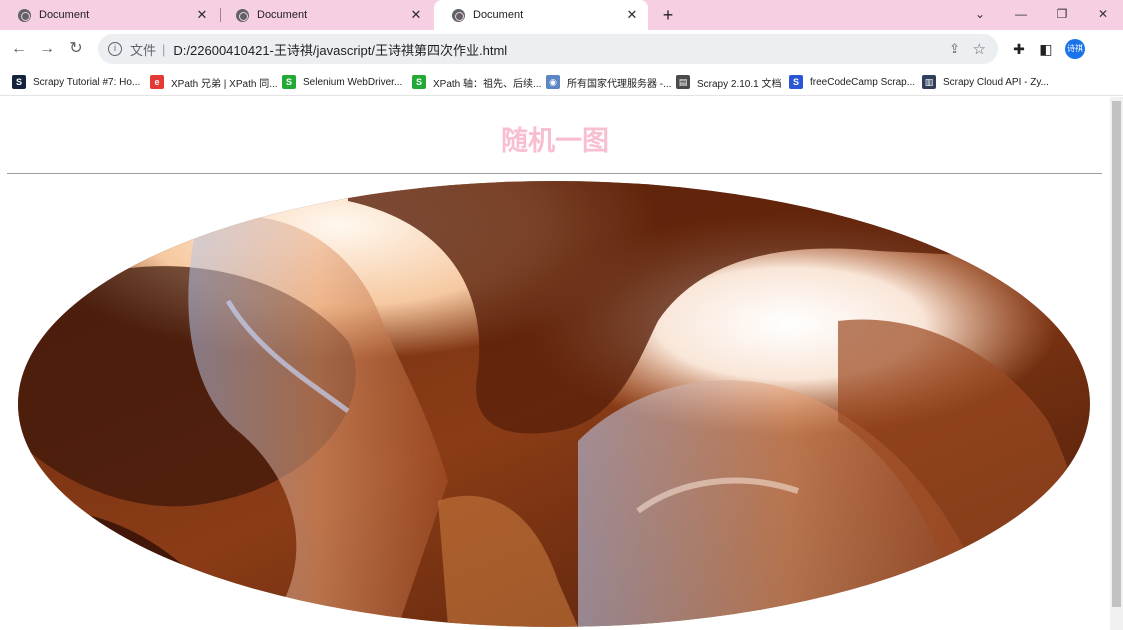 The width and height of the screenshot is (1123, 630). I want to click on tab-document-active: Document ✕, so click(541, 15).